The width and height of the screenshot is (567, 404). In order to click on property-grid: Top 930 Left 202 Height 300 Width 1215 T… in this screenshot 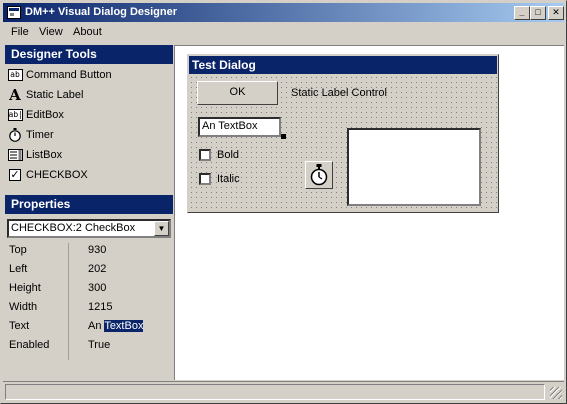, I will do `click(89, 309)`.